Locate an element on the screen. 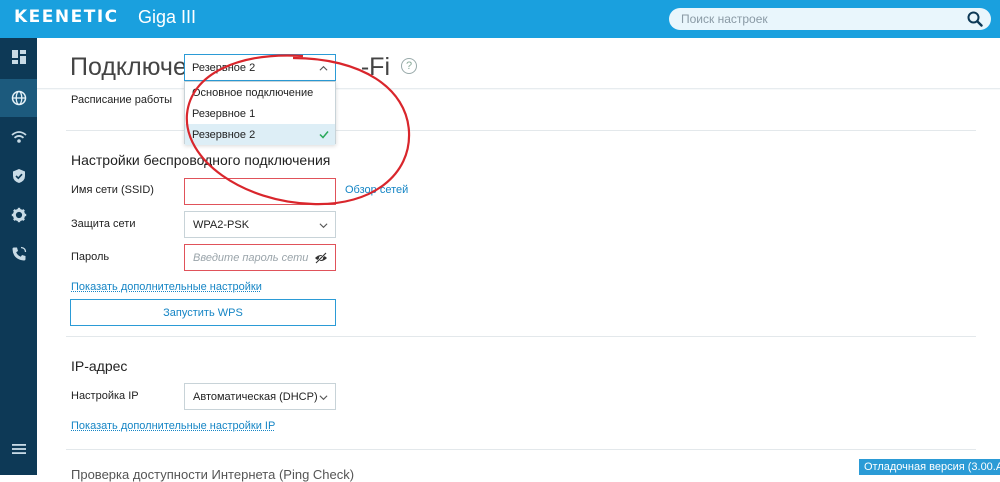 Image resolution: width=1000 pixels, height=482 pixels. sidebar-item-telephony is located at coordinates (18, 254).